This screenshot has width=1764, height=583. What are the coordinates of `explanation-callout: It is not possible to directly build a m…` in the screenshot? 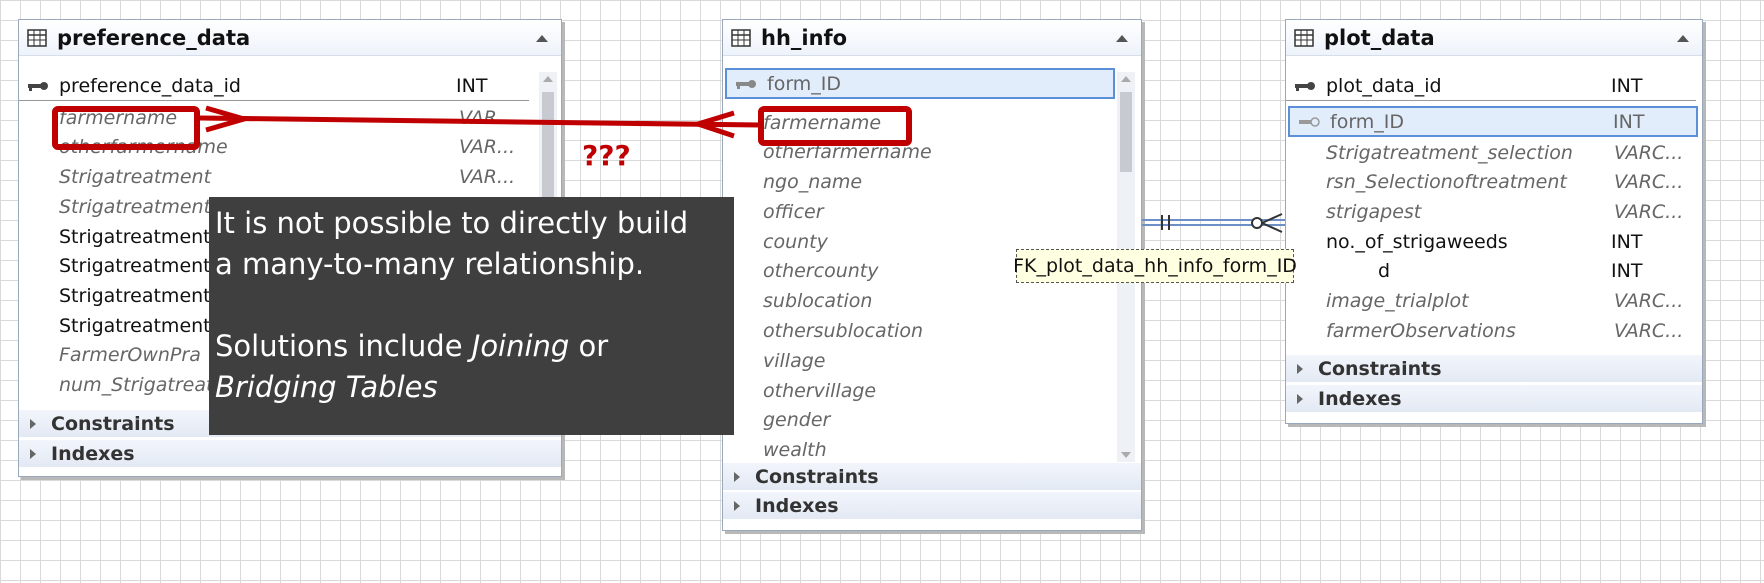 It's located at (471, 316).